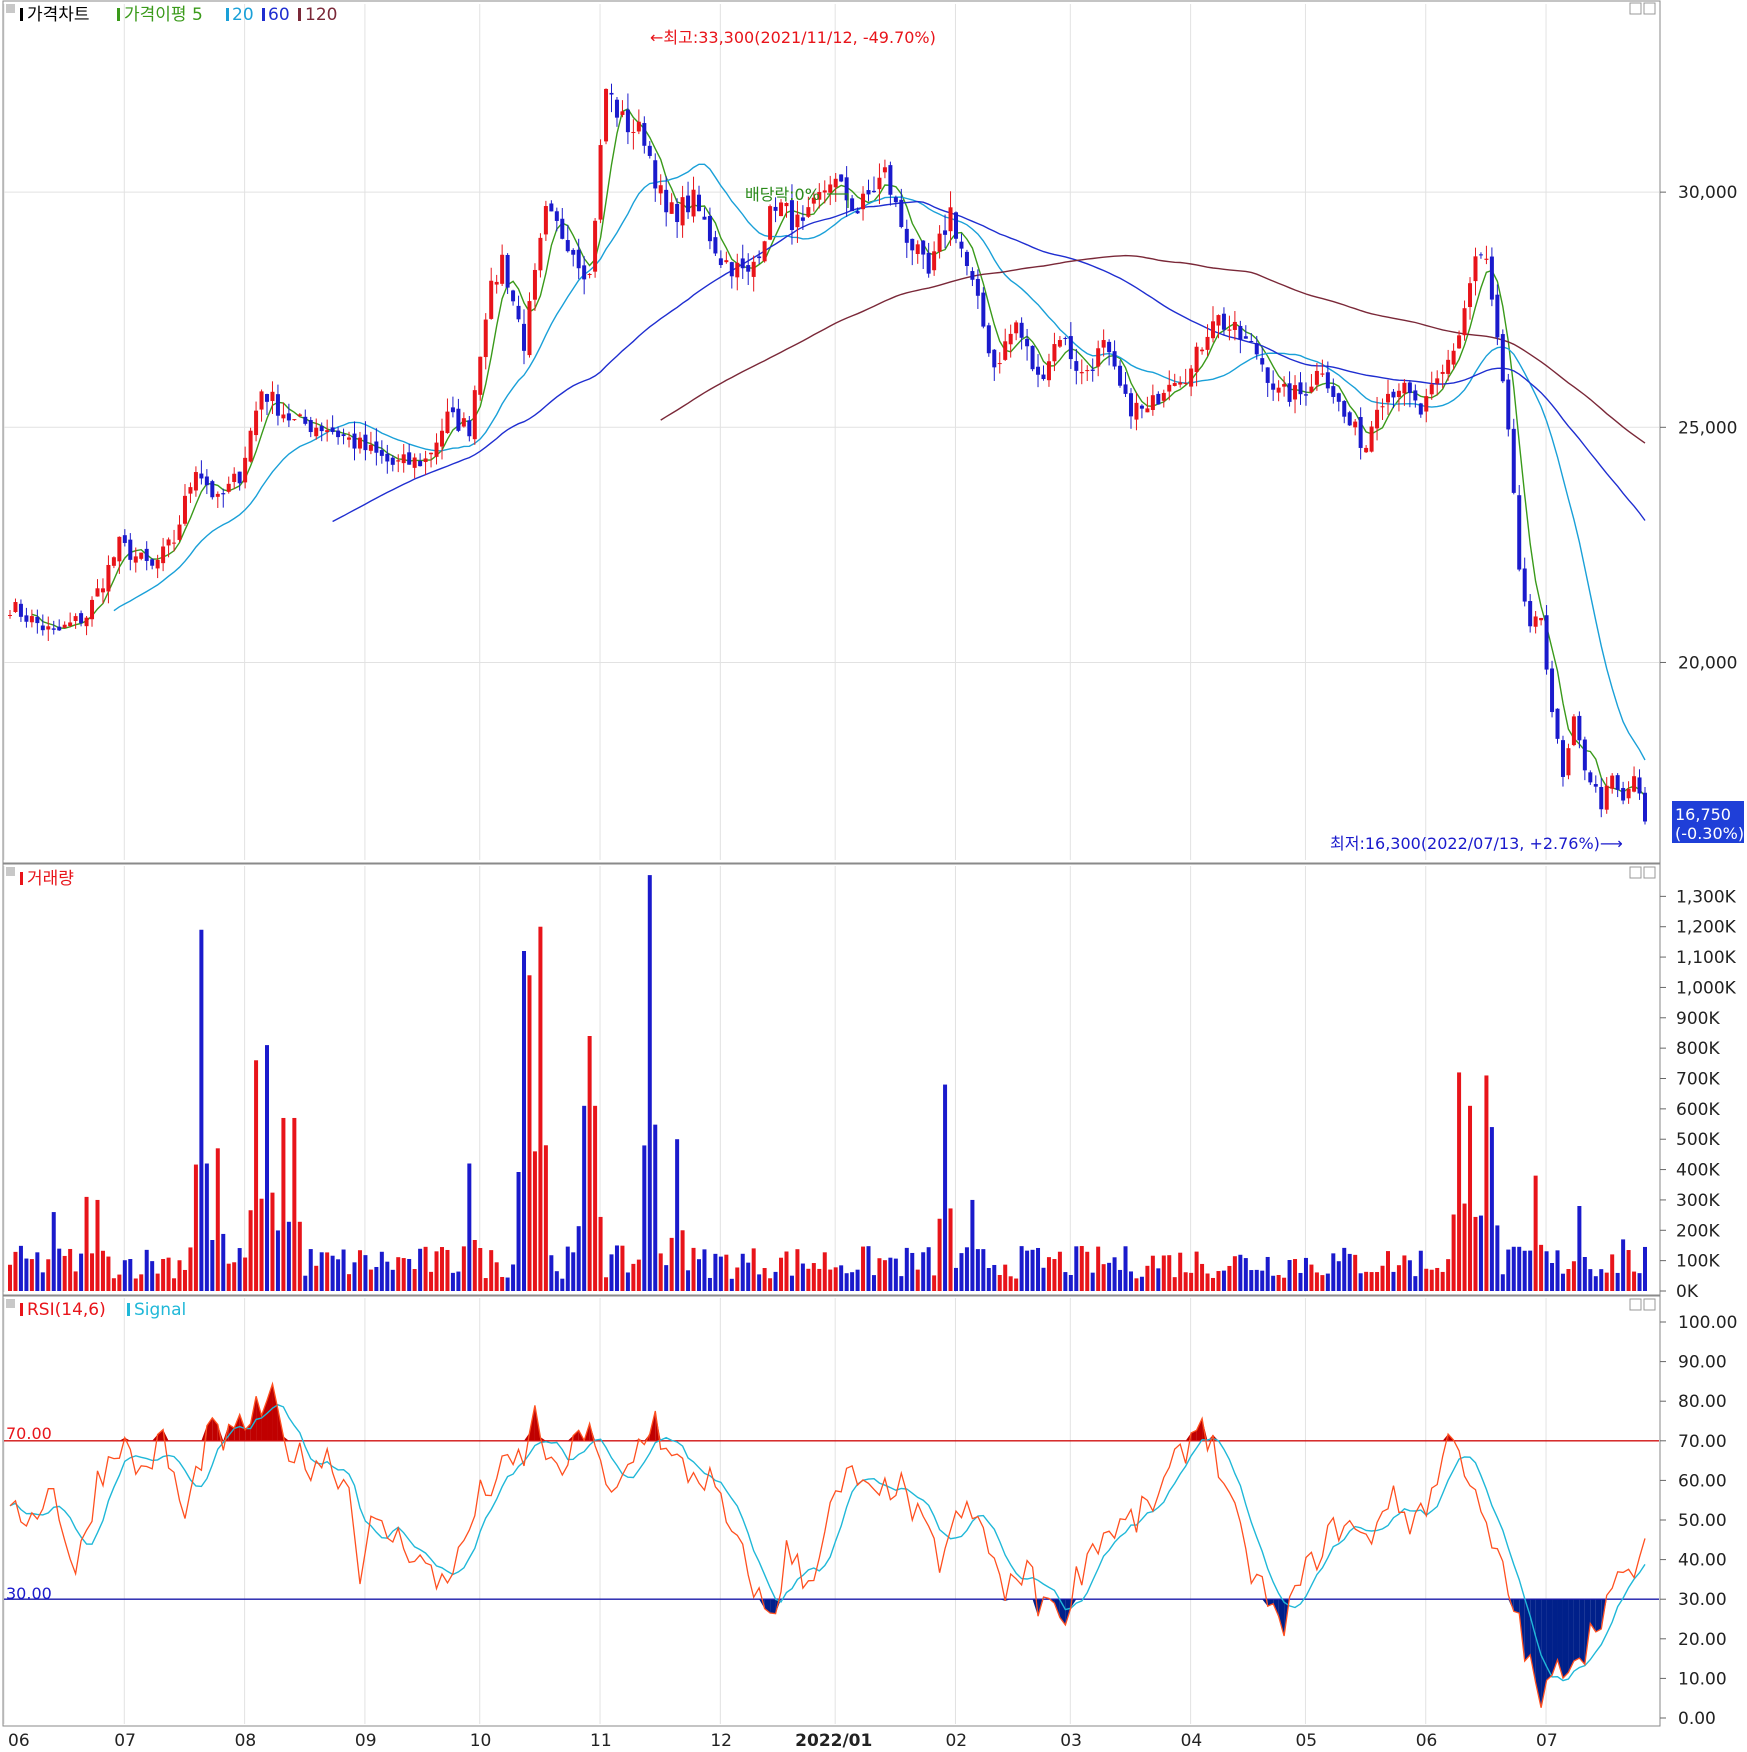  I want to click on last-price-tag: 16,750 (-0.30%), so click(1708, 822).